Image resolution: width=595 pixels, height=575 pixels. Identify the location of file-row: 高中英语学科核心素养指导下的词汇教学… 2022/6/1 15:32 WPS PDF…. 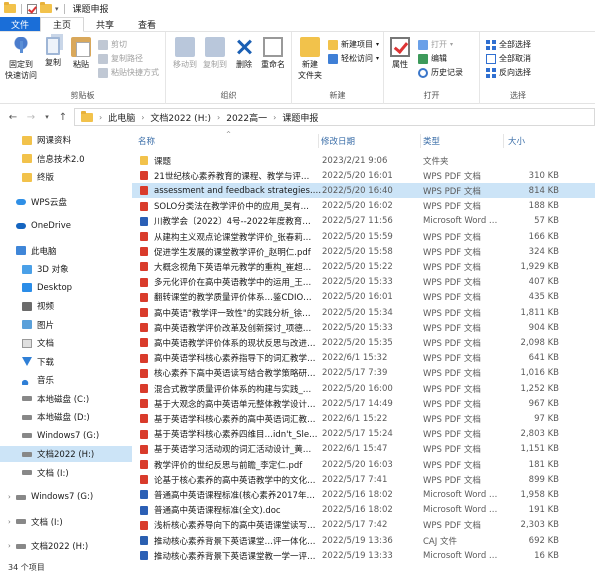
(363, 358).